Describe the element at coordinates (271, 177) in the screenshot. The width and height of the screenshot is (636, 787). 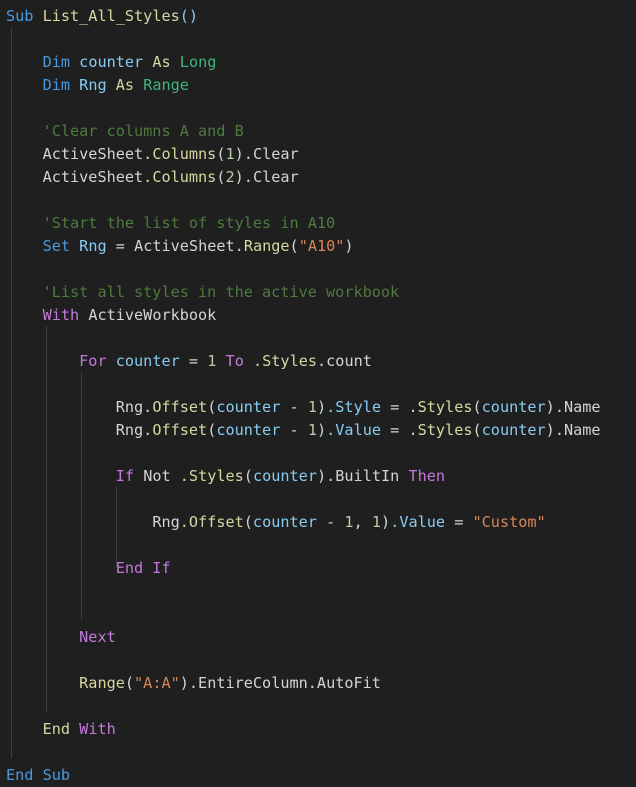
I see `token-method-clear: .Clear` at that location.